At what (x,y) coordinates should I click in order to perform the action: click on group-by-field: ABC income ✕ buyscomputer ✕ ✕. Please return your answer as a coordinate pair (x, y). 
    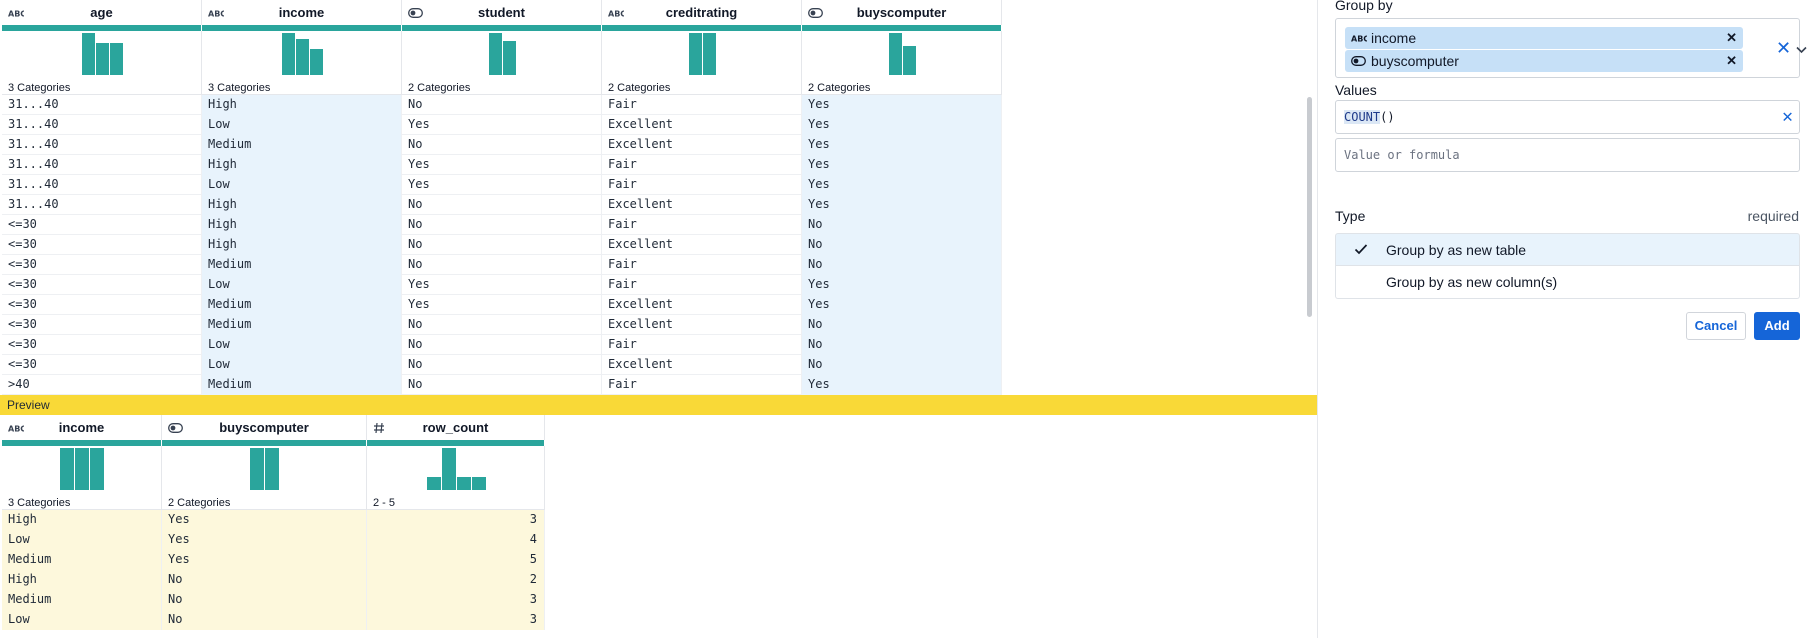
    Looking at the image, I should click on (1571, 48).